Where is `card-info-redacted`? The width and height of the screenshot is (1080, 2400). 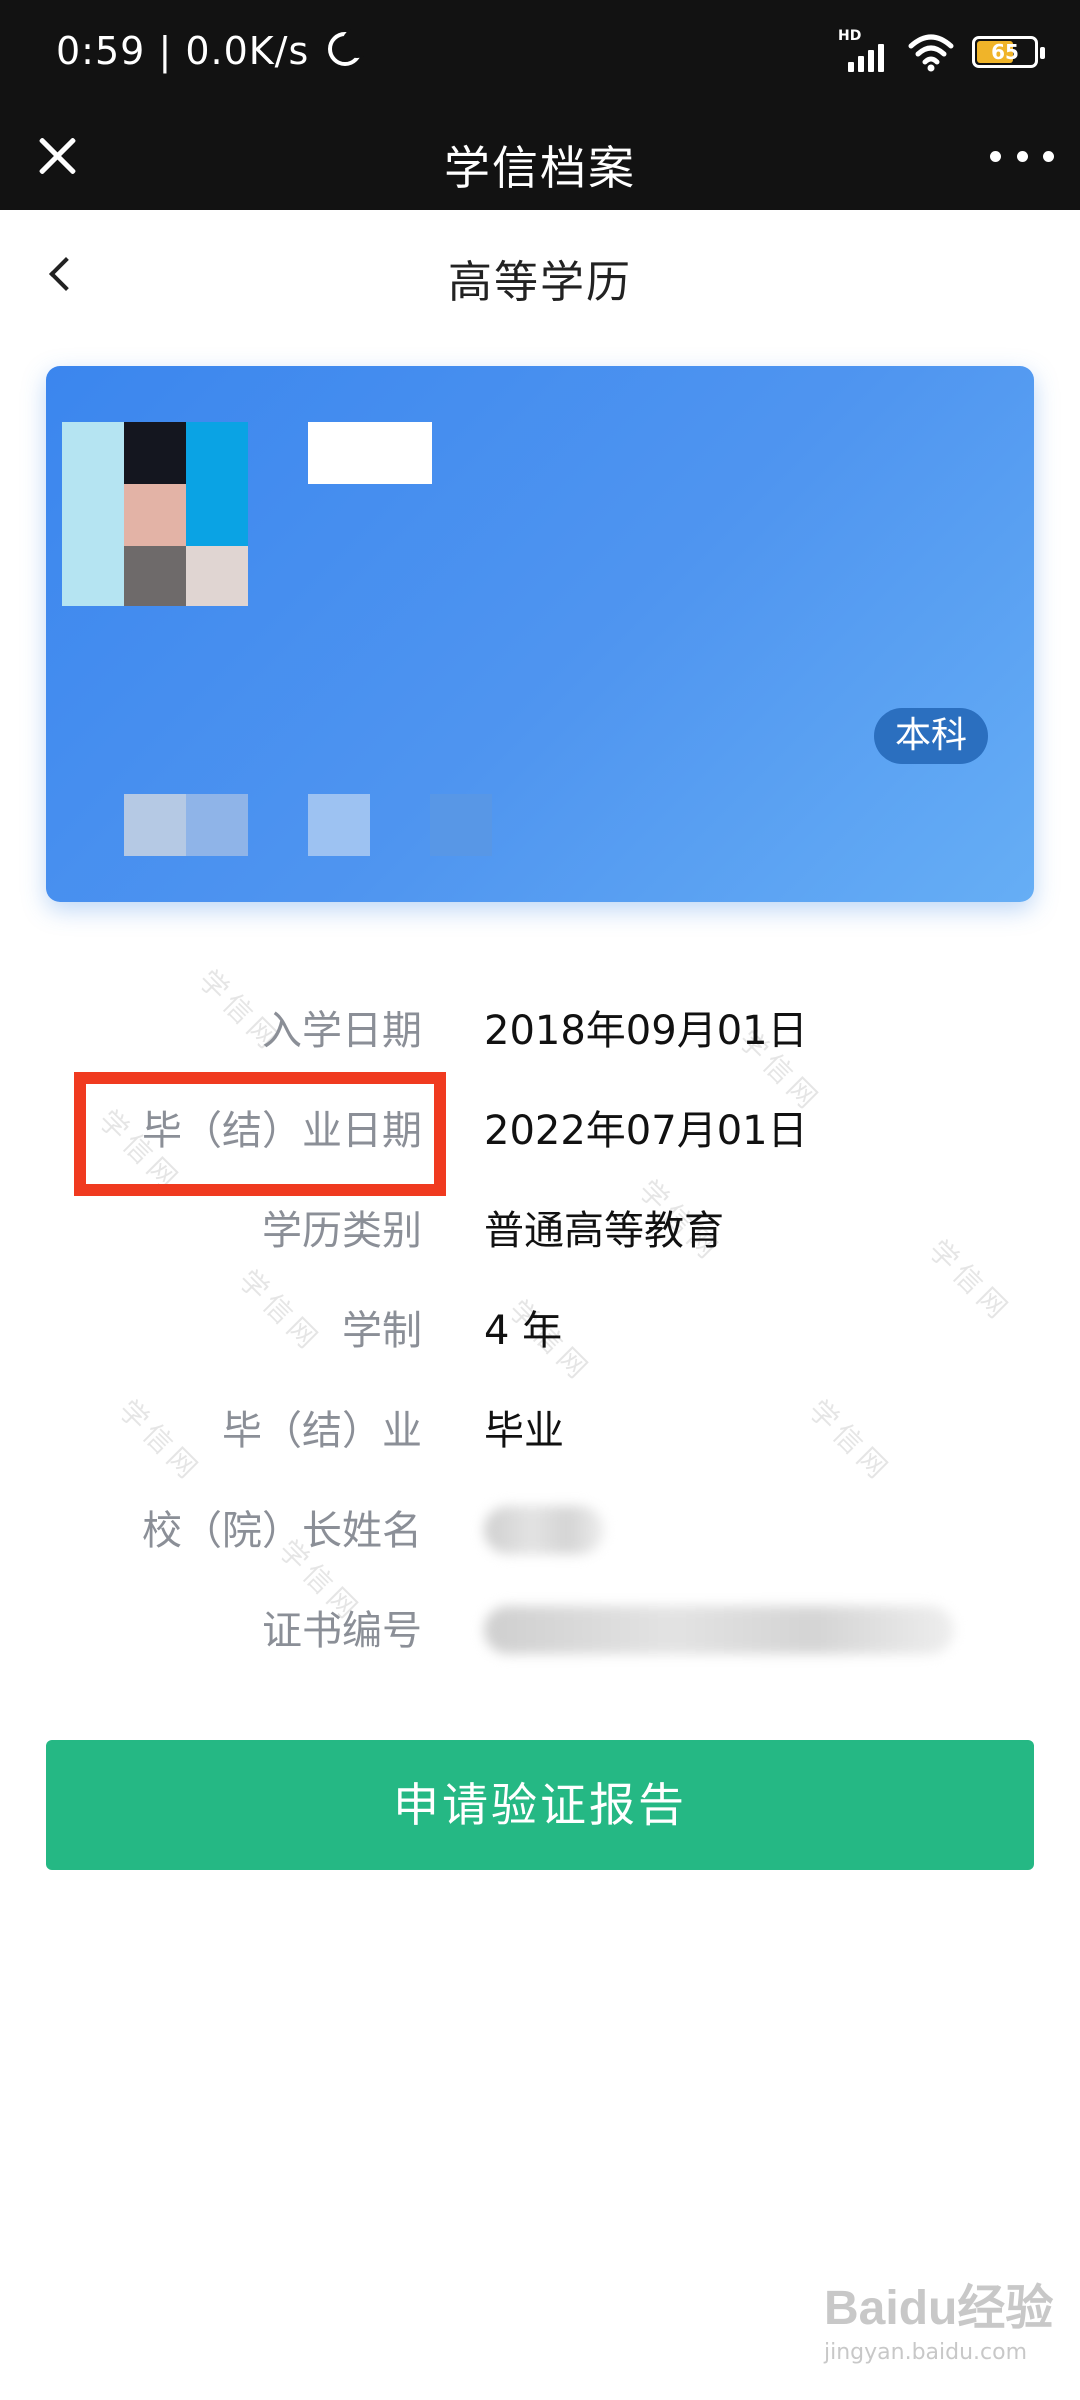
card-info-redacted is located at coordinates (155, 825).